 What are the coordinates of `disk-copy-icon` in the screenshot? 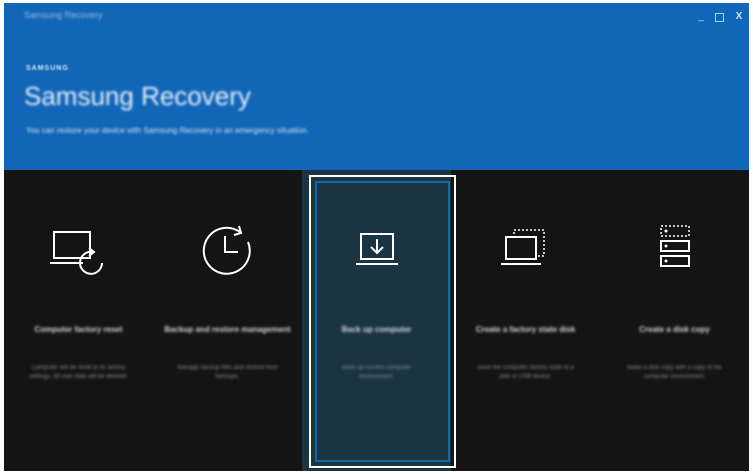 It's located at (674, 246).